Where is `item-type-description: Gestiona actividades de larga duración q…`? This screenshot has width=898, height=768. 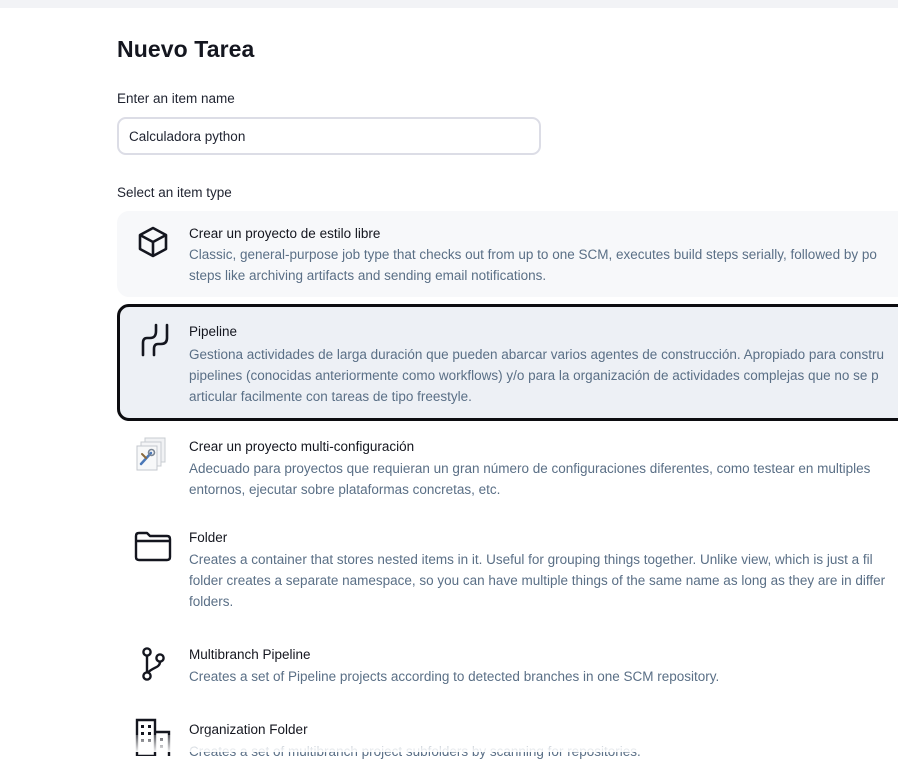 item-type-description: Gestiona actividades de larga duración q… is located at coordinates (536, 375).